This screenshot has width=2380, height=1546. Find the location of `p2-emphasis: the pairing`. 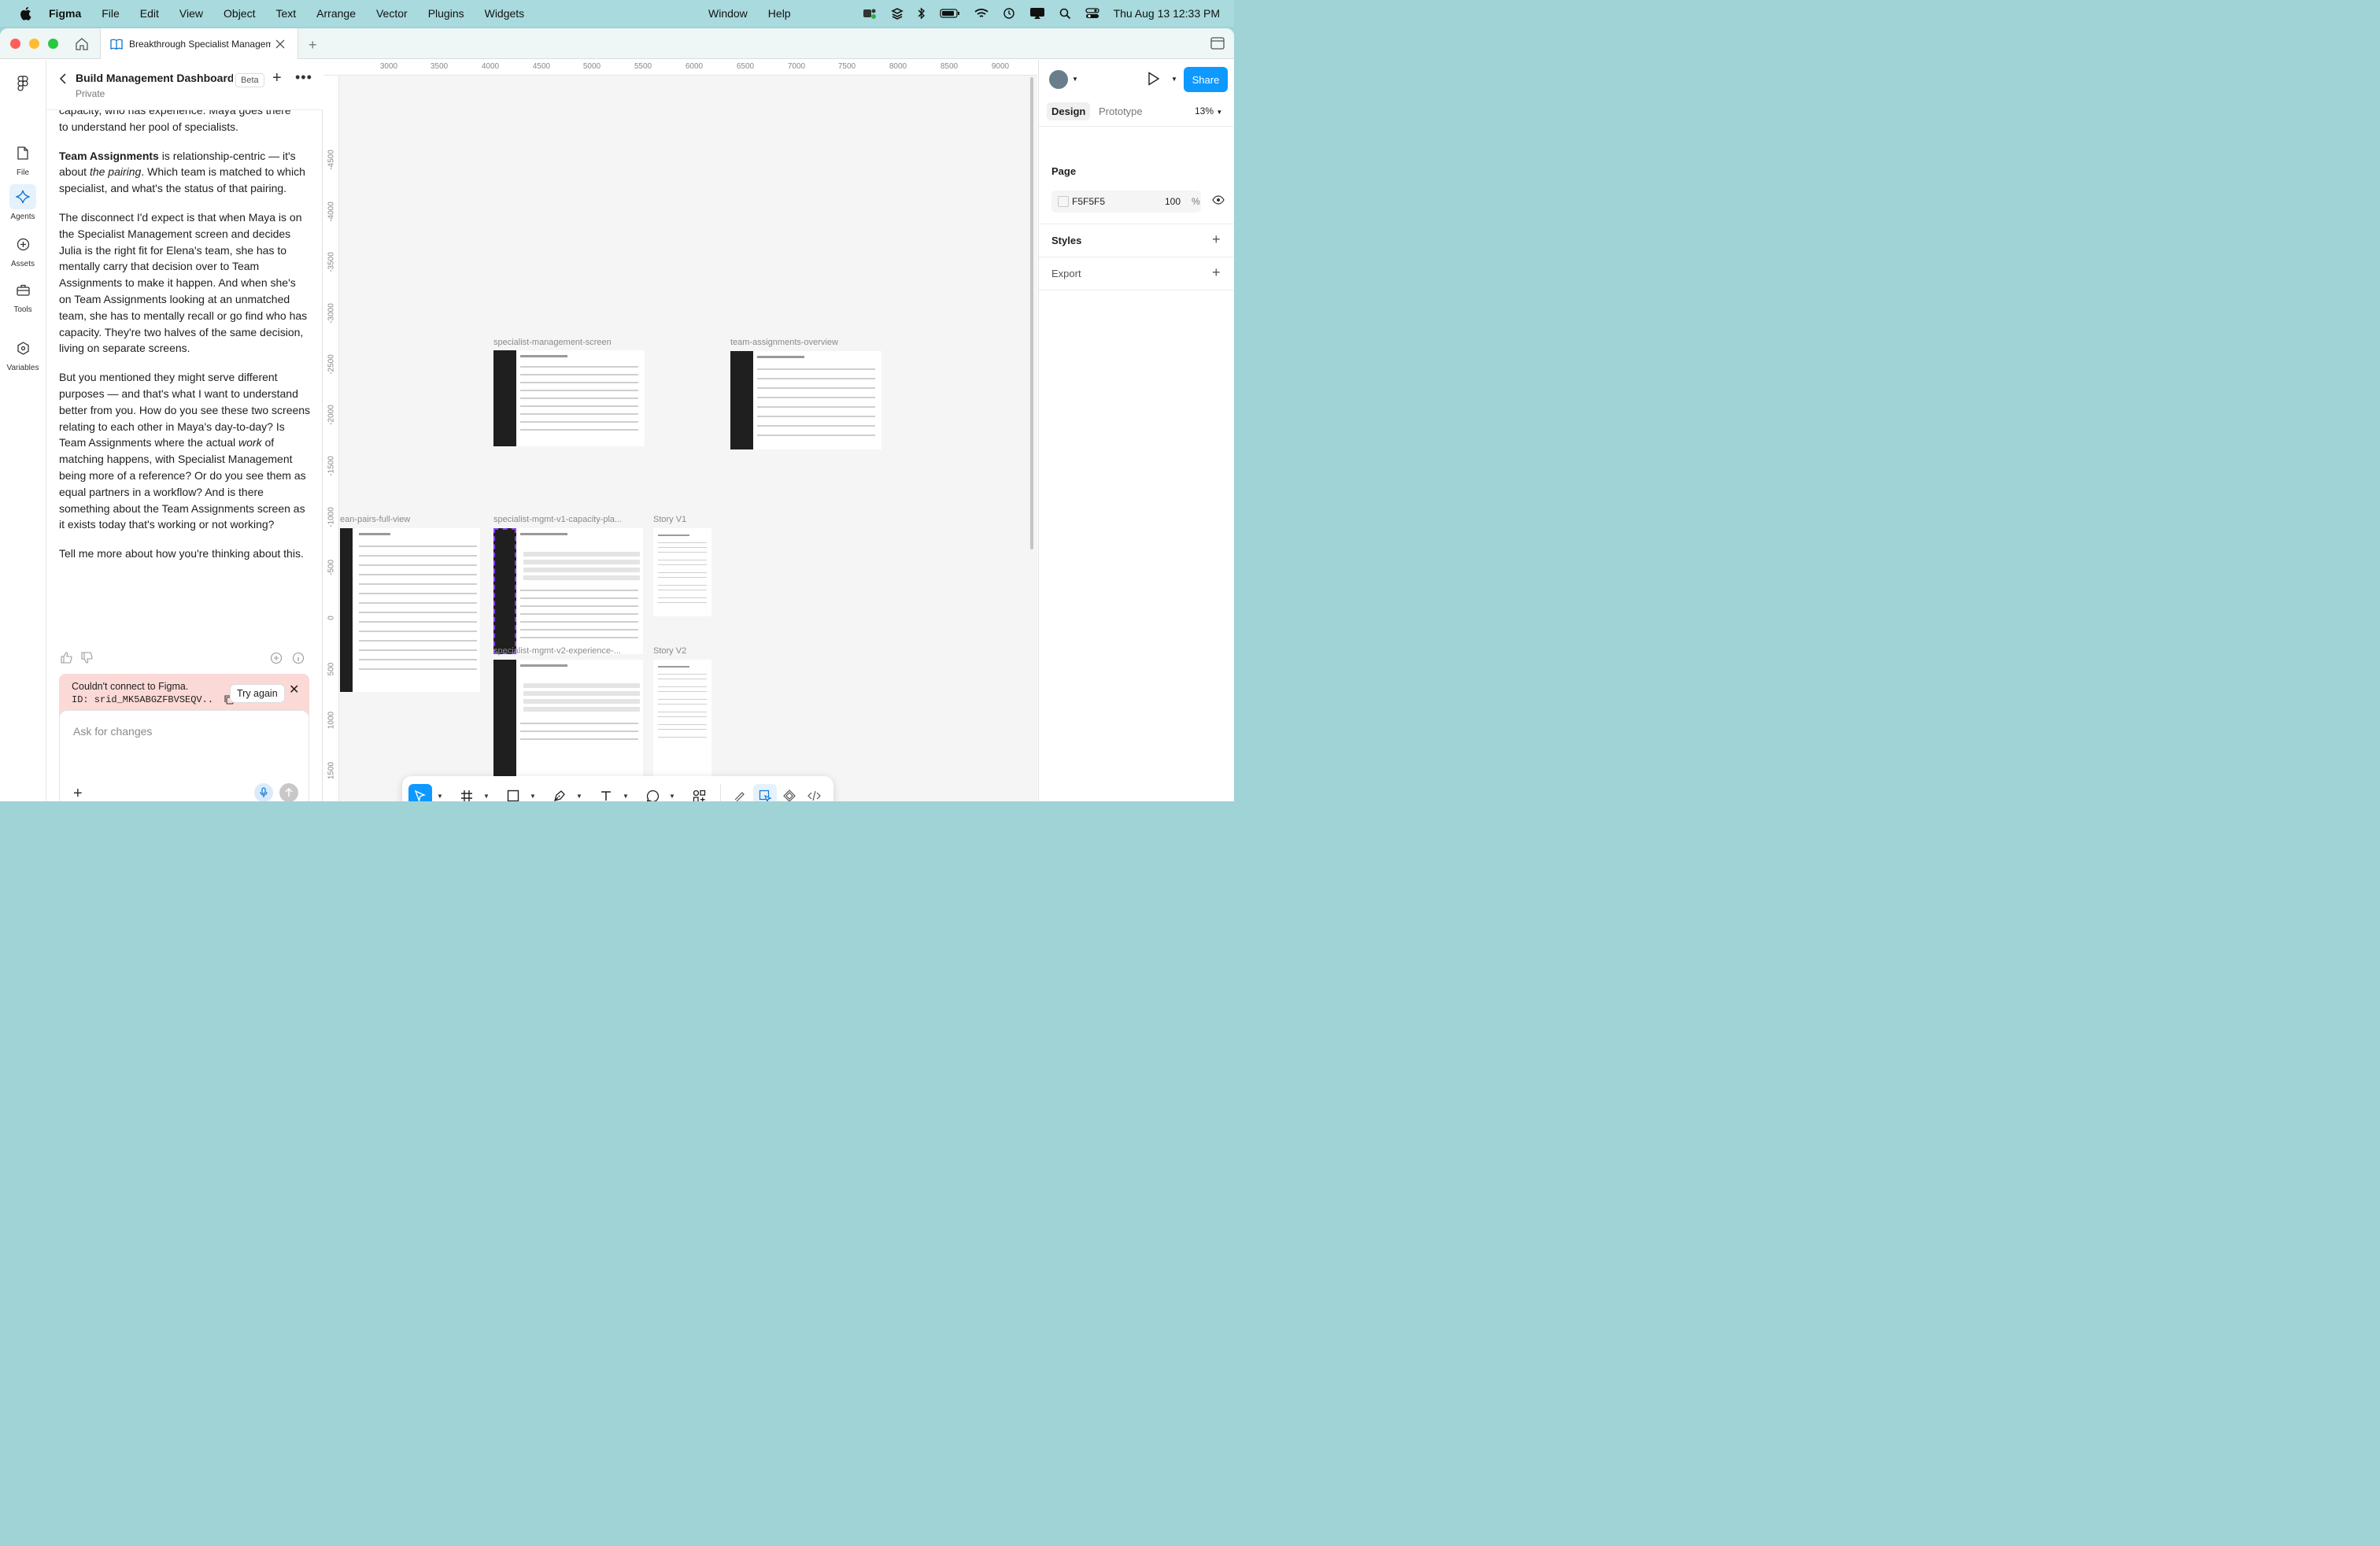

p2-emphasis: the pairing is located at coordinates (115, 172).